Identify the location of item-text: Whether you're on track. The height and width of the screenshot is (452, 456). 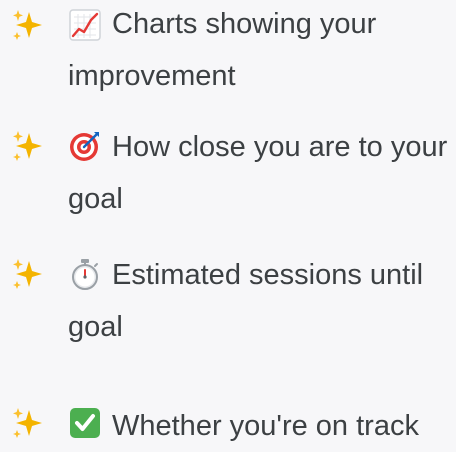
(265, 426).